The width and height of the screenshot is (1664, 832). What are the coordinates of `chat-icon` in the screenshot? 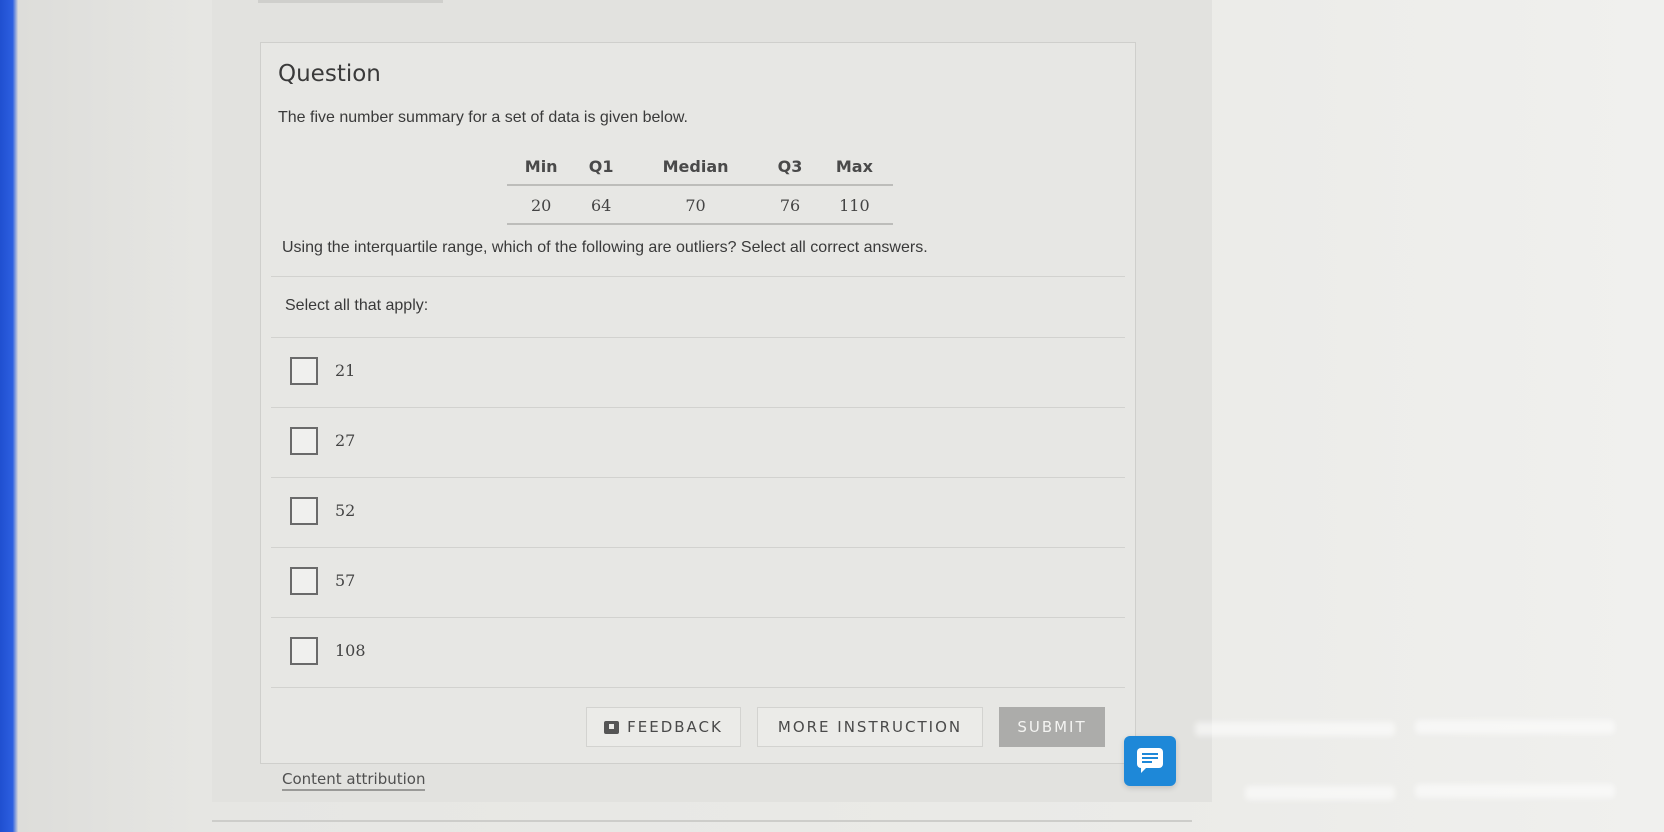 It's located at (1150, 760).